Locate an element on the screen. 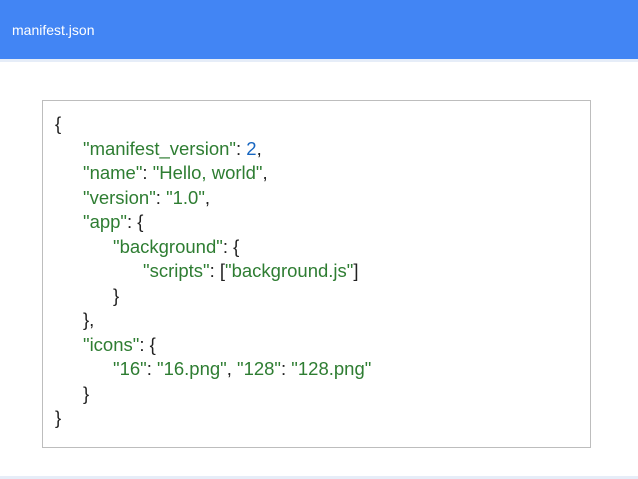 The image size is (638, 479). value-icon-16: "16.png" is located at coordinates (192, 368).